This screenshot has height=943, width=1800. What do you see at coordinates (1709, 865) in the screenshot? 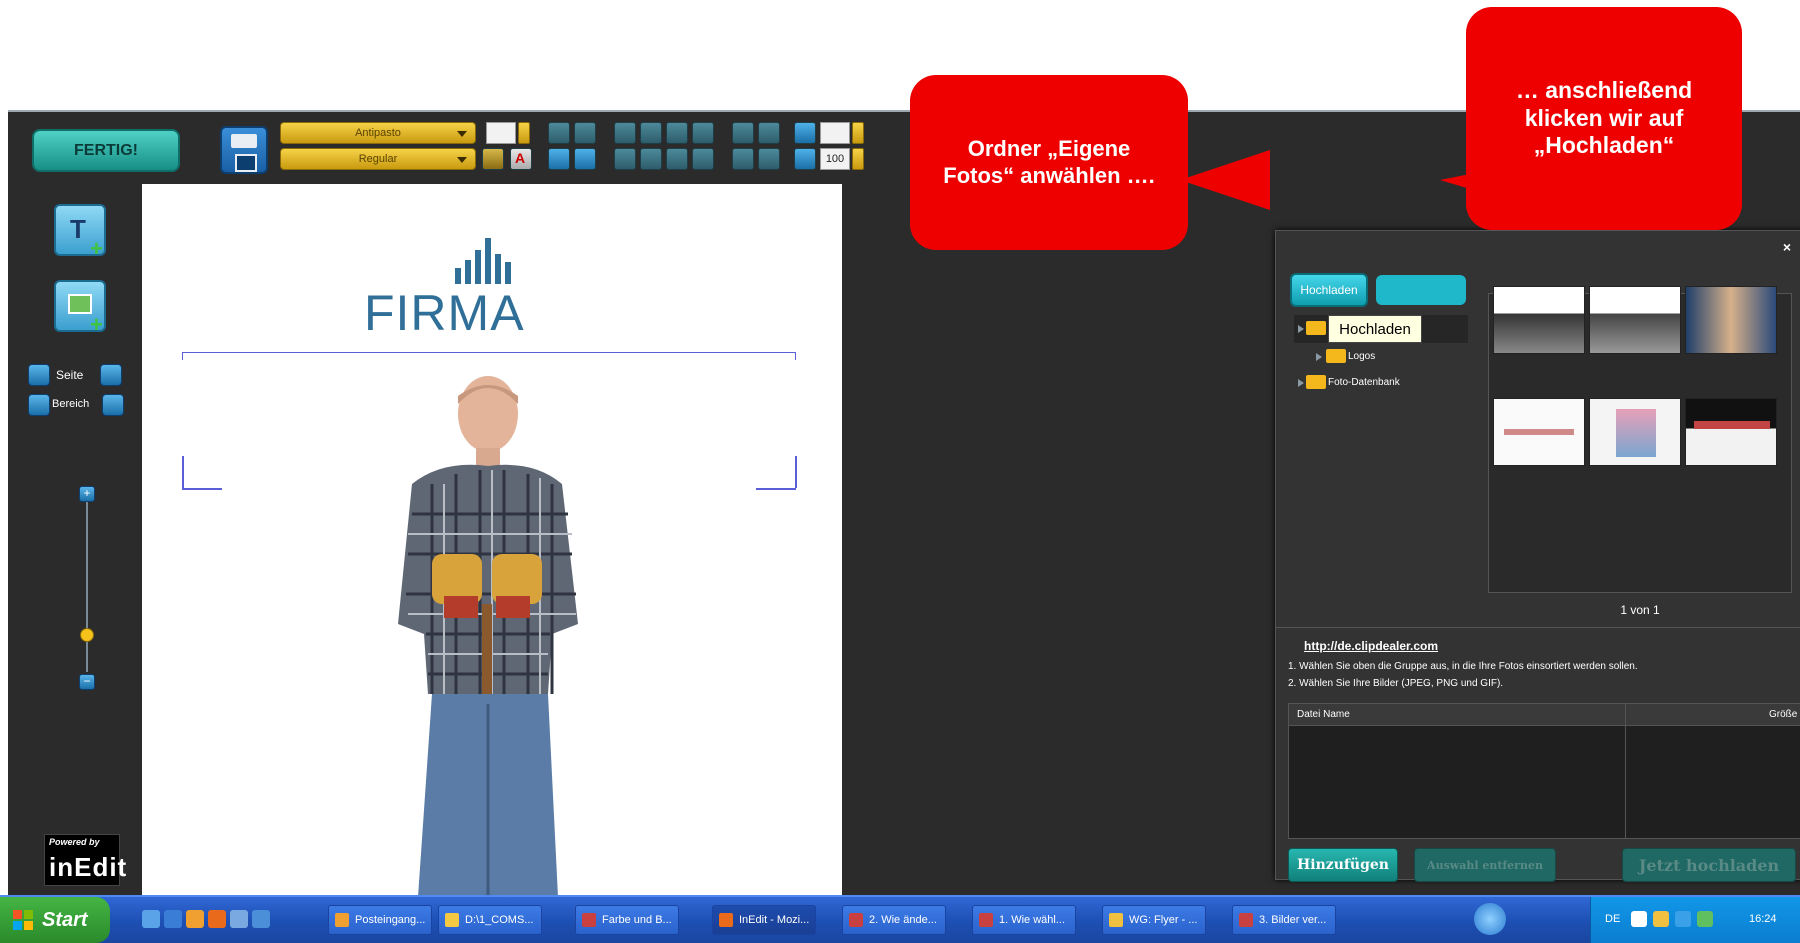
I see `upload-now-button: Jetzt hochladen` at bounding box center [1709, 865].